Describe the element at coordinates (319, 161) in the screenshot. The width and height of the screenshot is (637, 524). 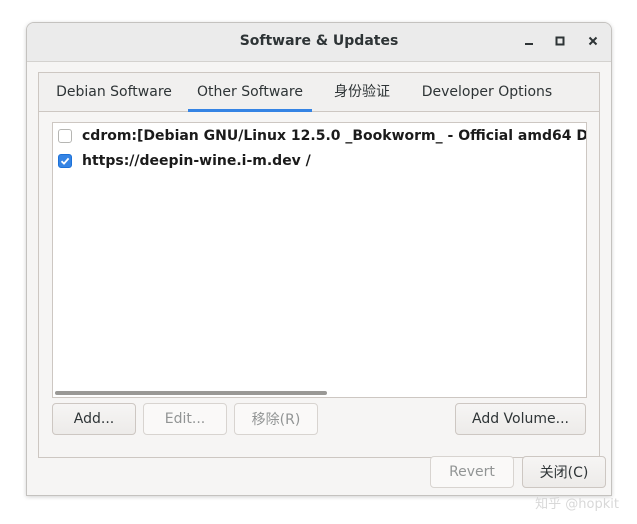
I see `list-item: https://deepin-wine.i-m.dev /` at that location.